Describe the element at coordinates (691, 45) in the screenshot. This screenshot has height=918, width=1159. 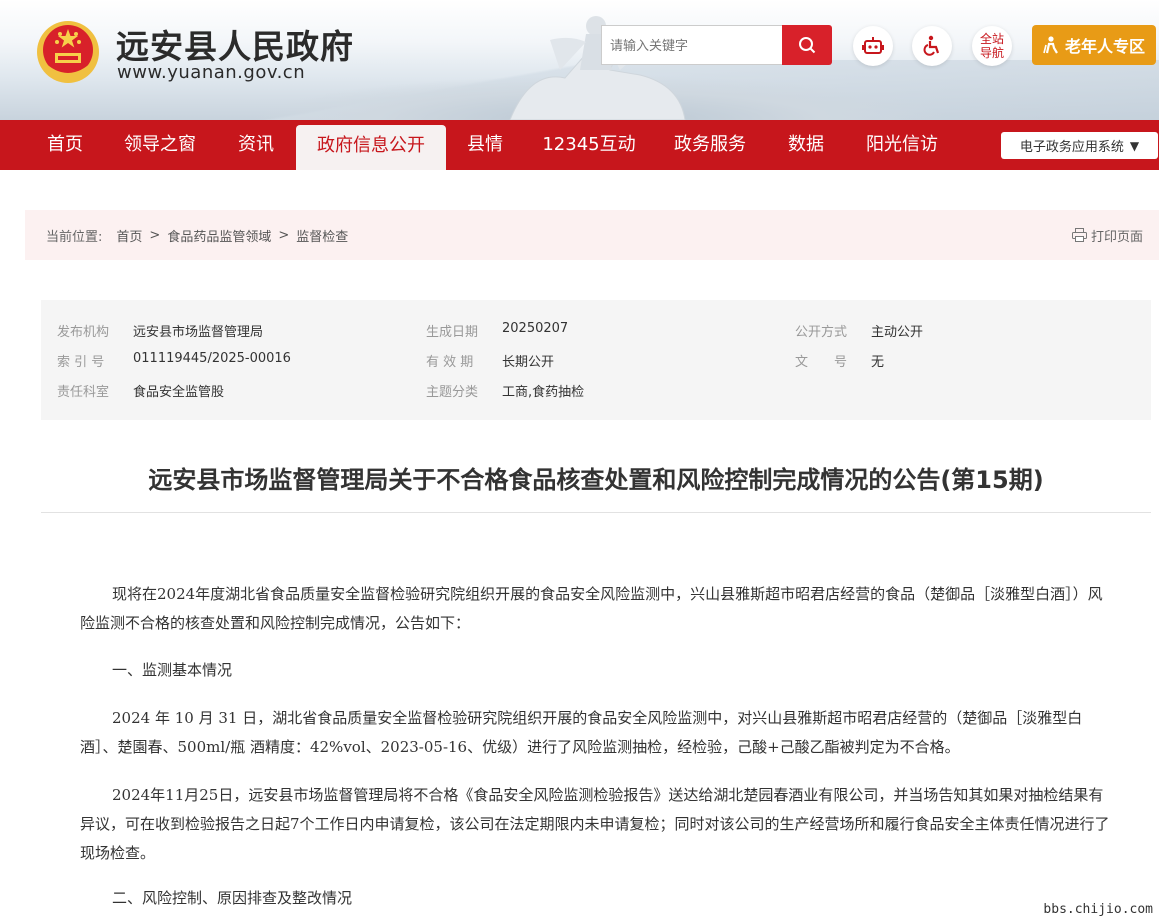
I see `search-input` at that location.